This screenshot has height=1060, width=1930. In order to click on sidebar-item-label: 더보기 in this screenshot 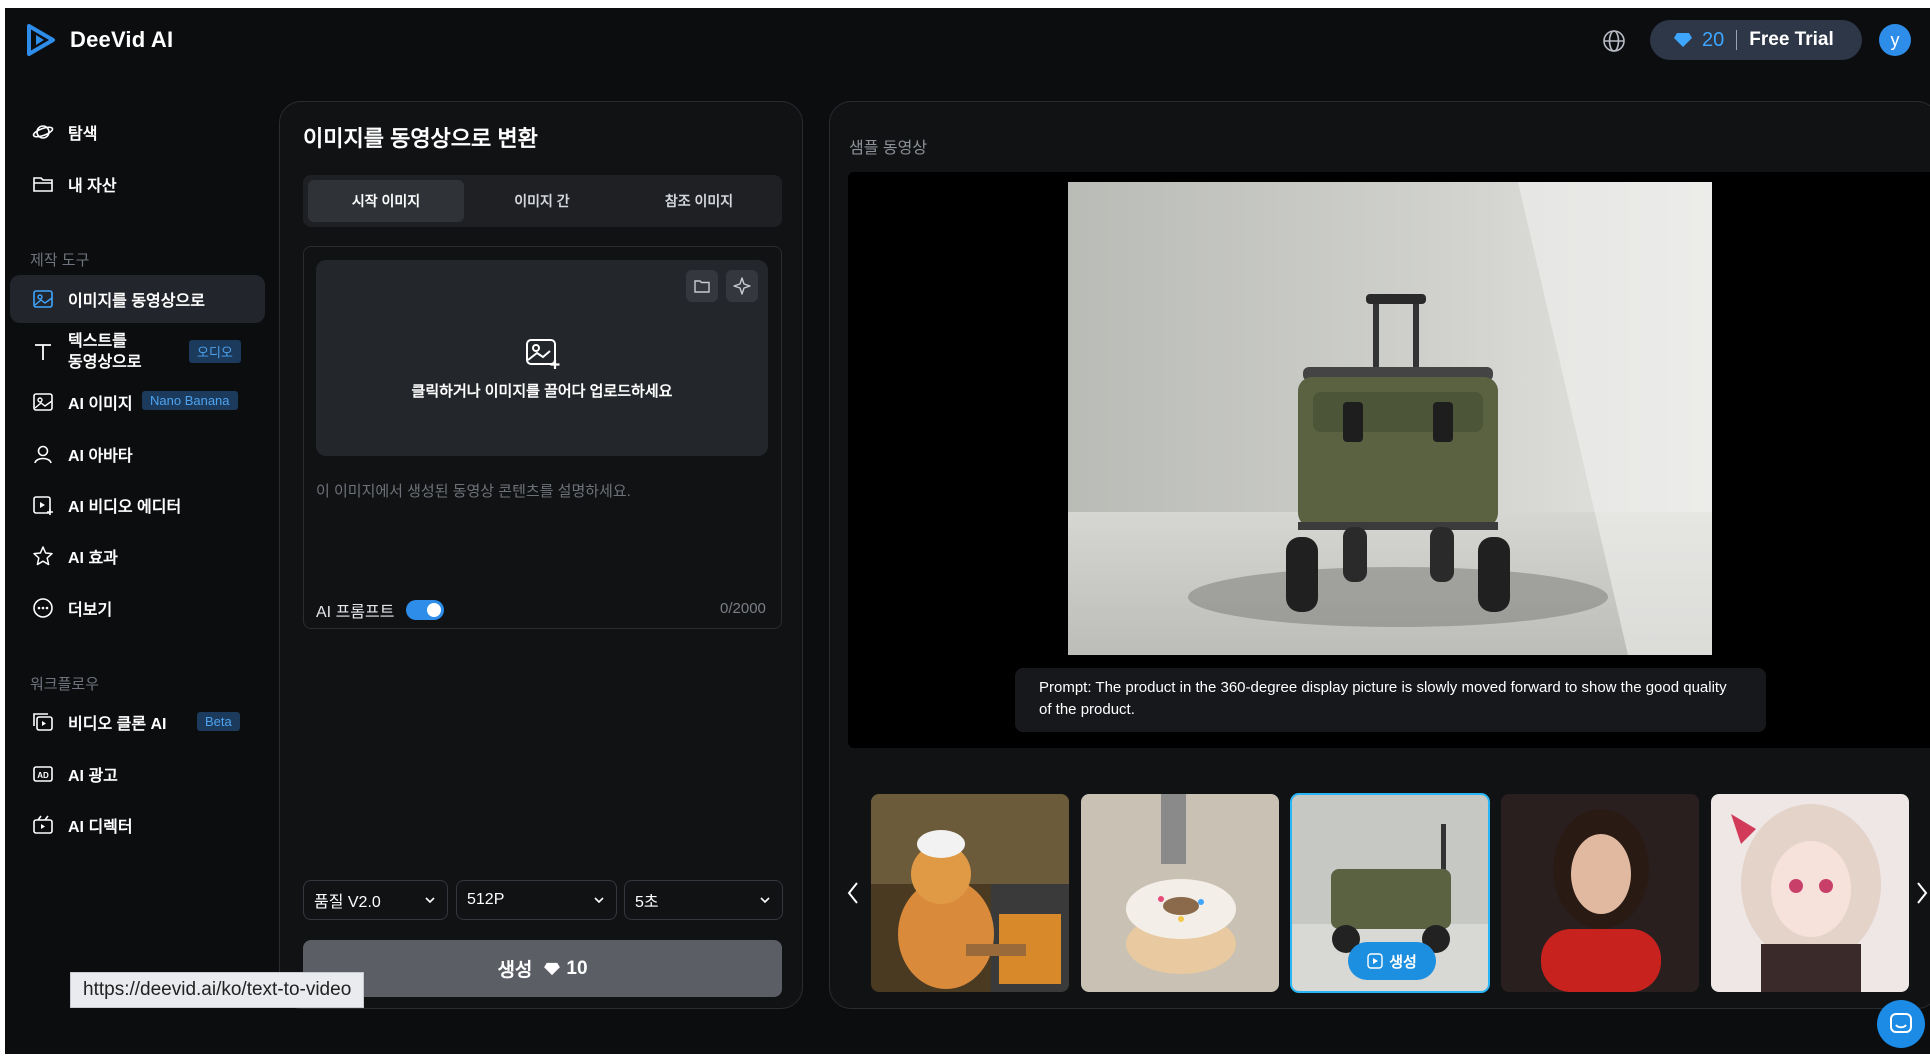, I will do `click(90, 610)`.